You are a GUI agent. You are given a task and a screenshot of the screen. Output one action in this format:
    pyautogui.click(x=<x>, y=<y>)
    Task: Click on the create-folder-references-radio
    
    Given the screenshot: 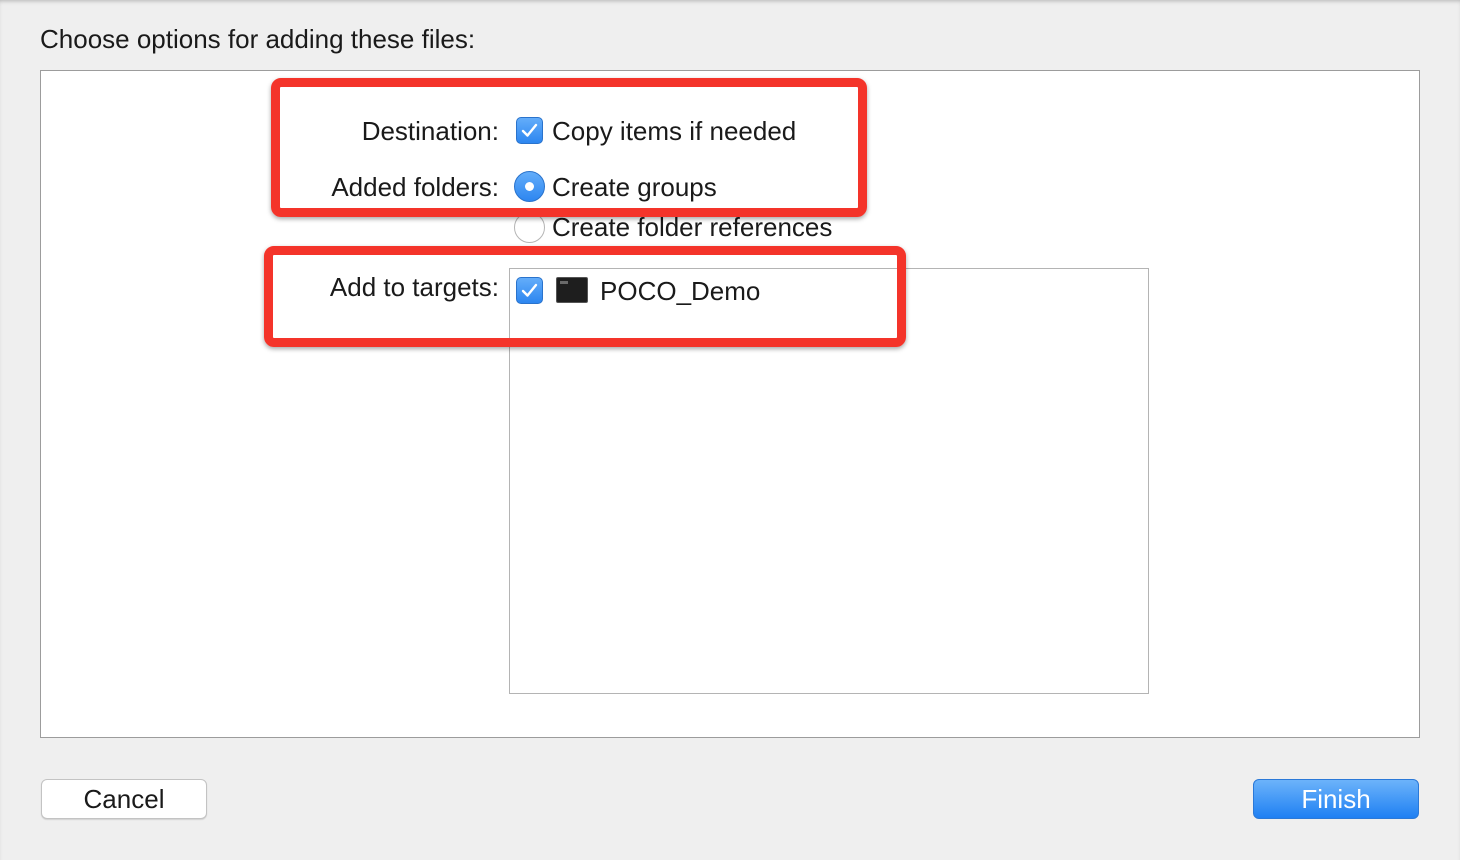 What is the action you would take?
    pyautogui.click(x=529, y=227)
    